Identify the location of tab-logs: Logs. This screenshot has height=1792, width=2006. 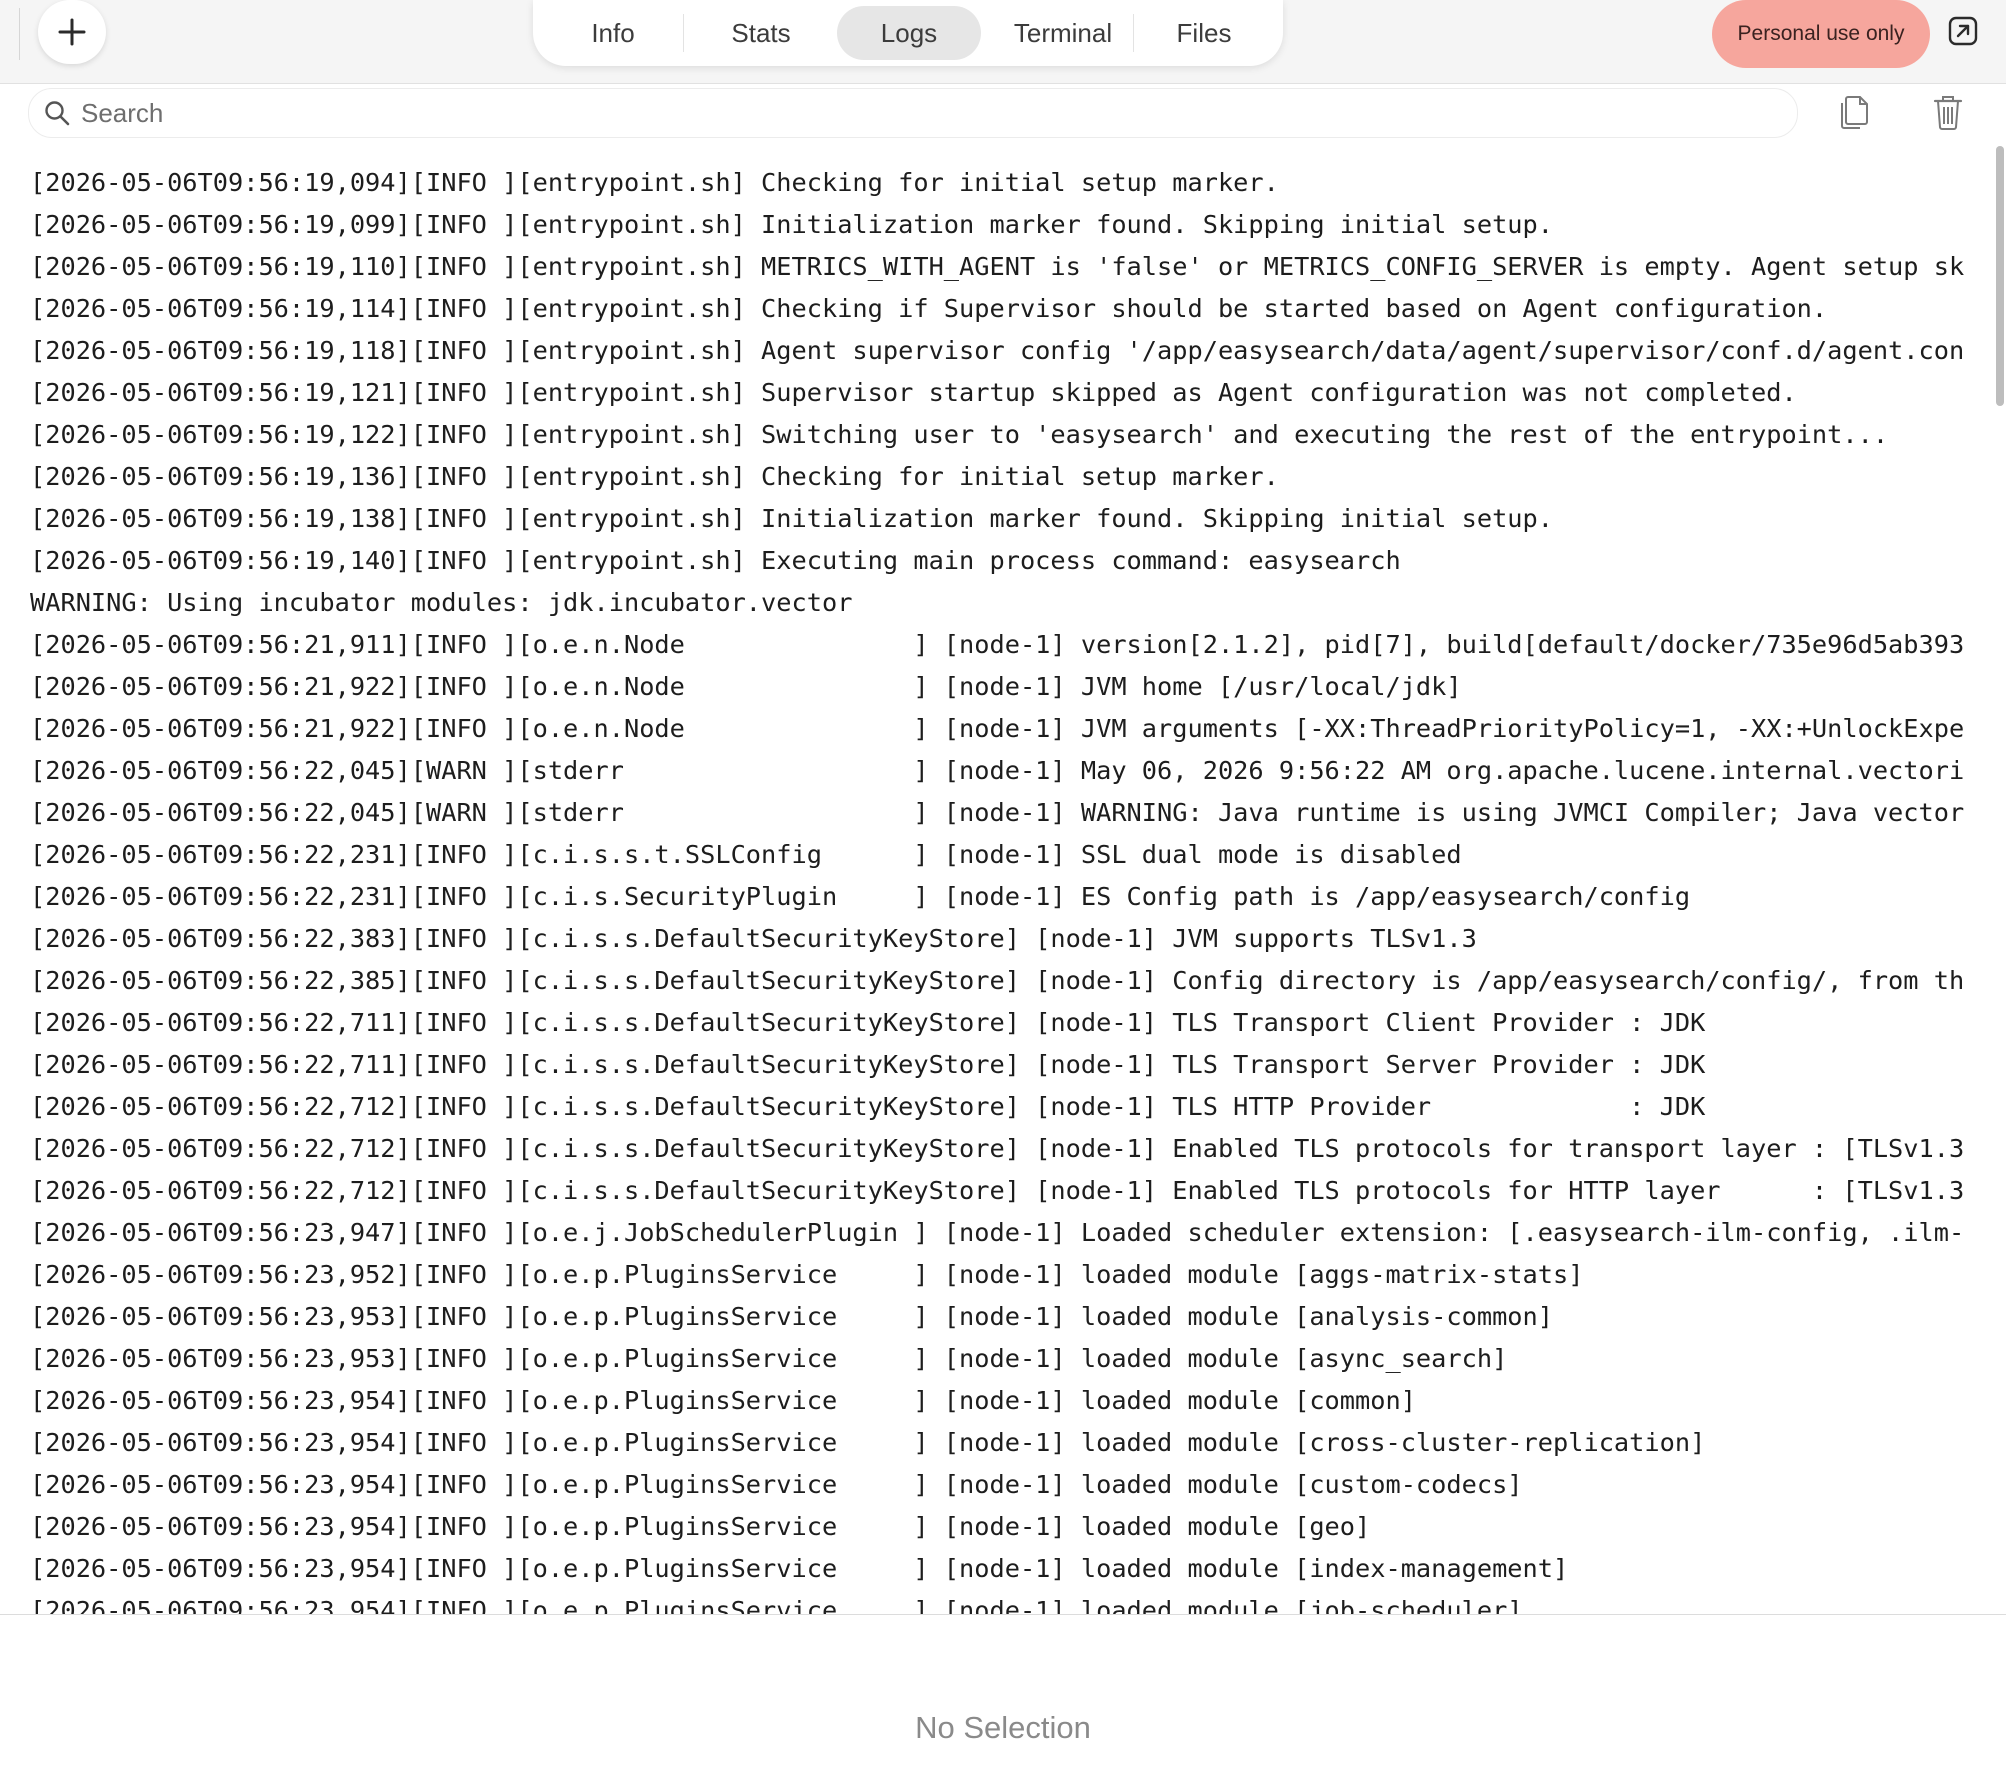
(909, 33).